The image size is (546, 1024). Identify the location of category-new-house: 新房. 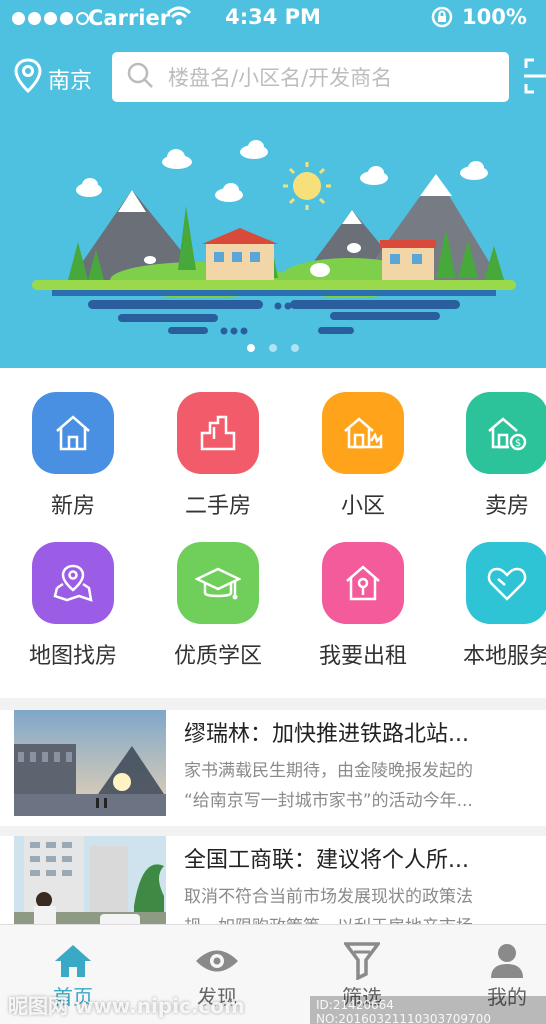
(73, 443).